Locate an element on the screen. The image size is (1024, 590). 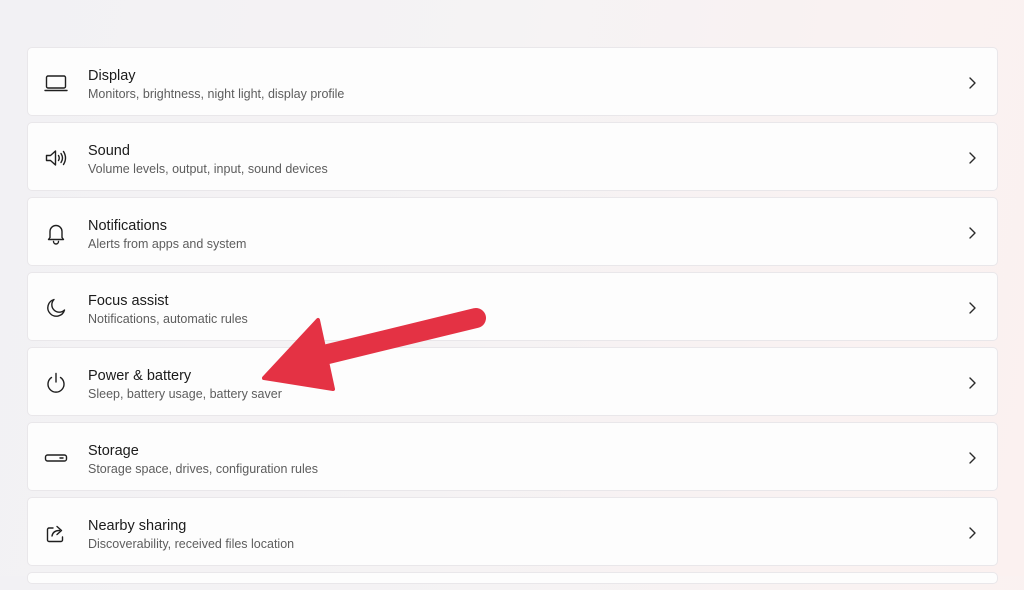
display-icon is located at coordinates (56, 83).